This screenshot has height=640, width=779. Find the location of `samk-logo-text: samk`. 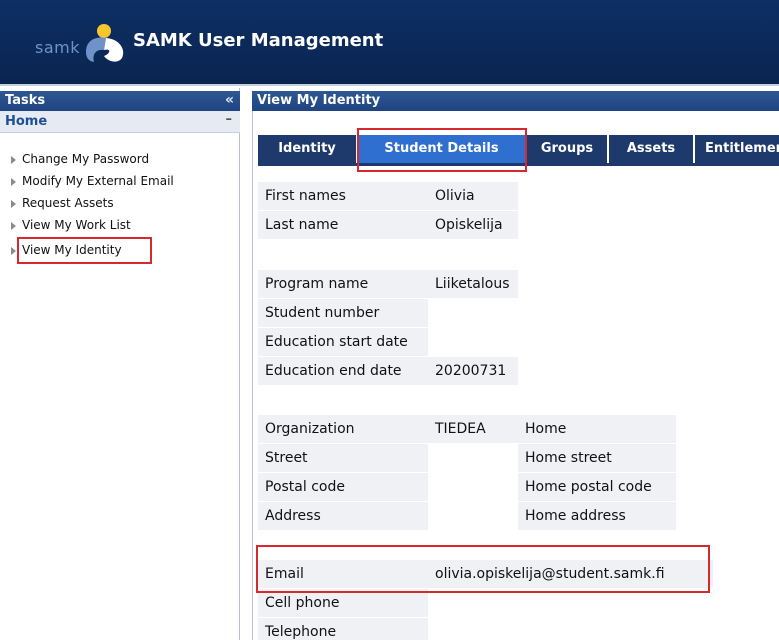

samk-logo-text: samk is located at coordinates (57, 47).